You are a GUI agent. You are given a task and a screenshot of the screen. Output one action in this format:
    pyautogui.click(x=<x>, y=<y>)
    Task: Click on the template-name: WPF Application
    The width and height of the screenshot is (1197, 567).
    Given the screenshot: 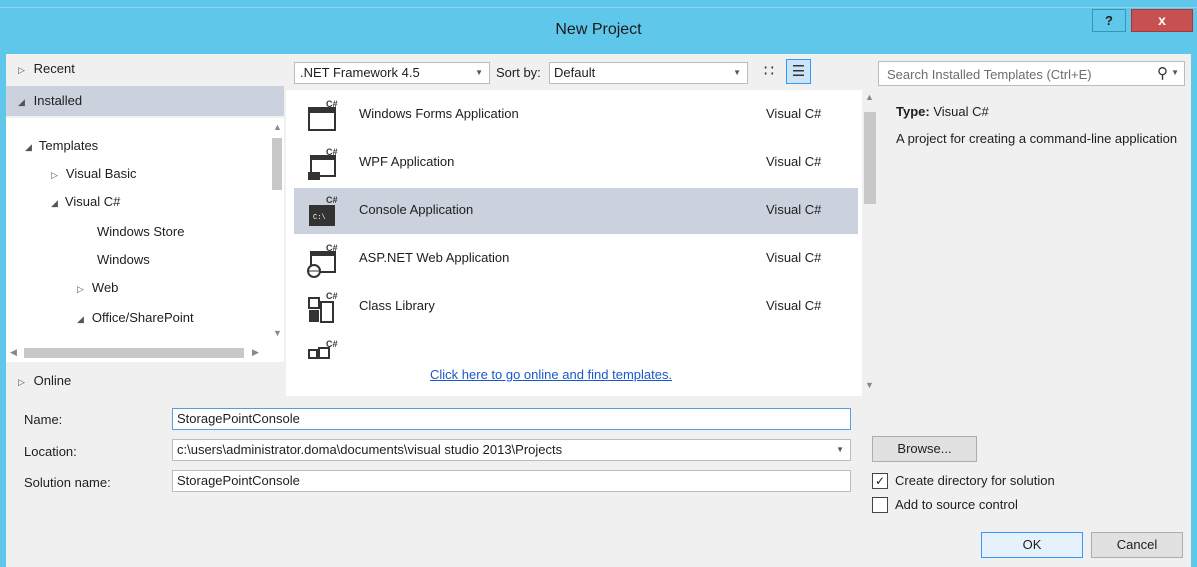 What is the action you would take?
    pyautogui.click(x=407, y=161)
    